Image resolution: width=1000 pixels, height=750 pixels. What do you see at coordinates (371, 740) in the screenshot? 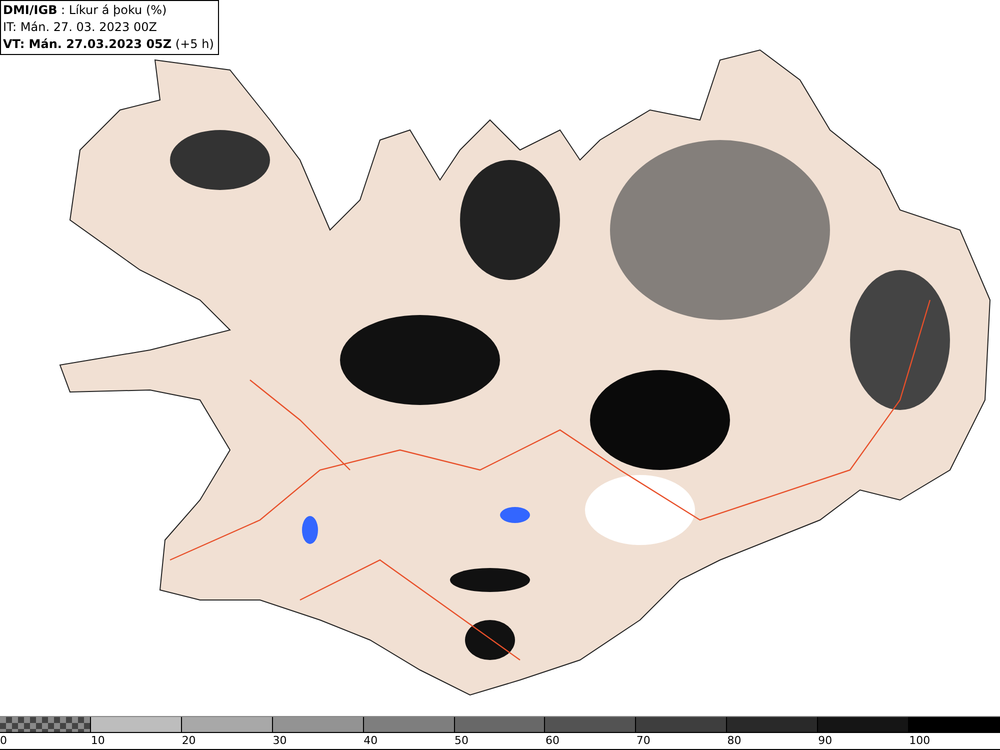
I see `legend-label: 40` at bounding box center [371, 740].